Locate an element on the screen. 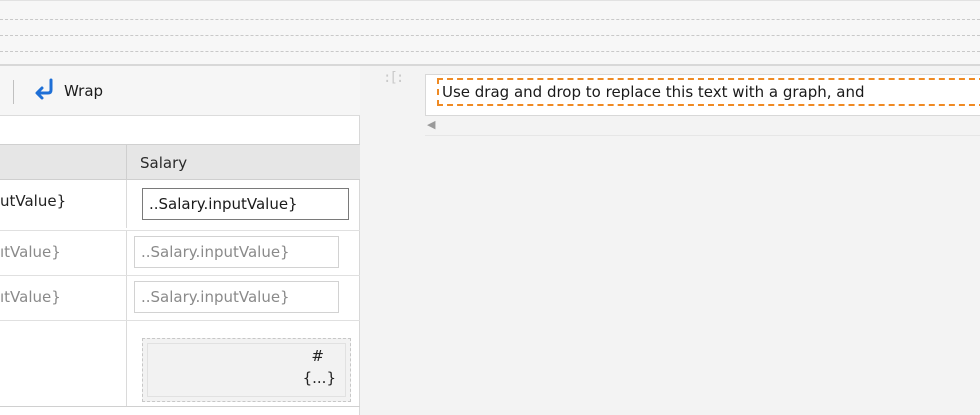 This screenshot has height=415, width=980. calculated-field: # {...} is located at coordinates (246, 370).